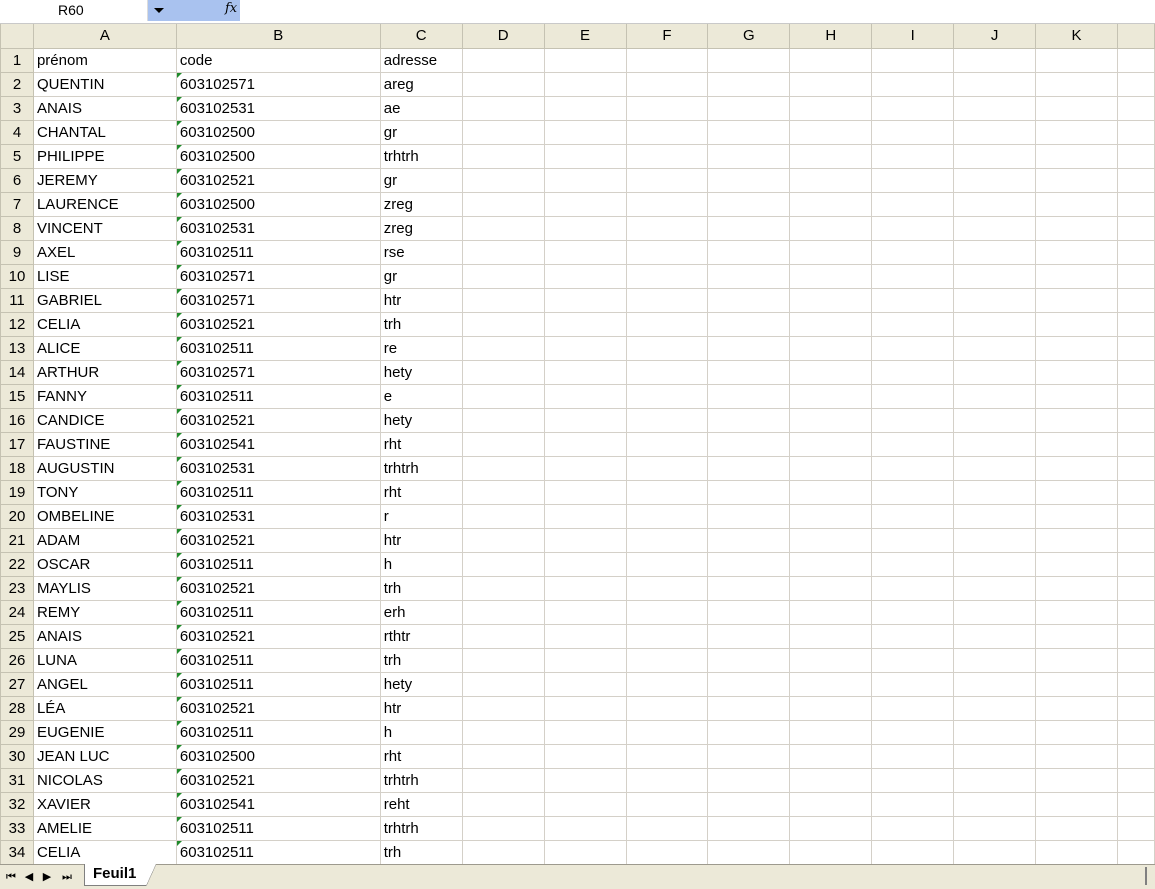  I want to click on name-box: R60, so click(74, 10).